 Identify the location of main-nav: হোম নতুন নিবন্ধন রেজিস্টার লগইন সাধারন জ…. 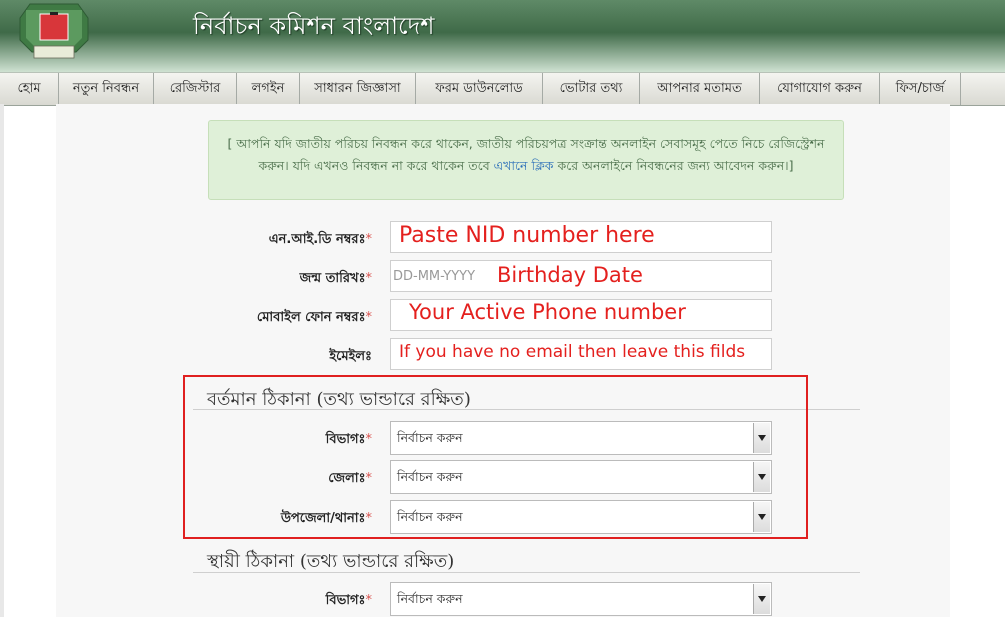
(502, 89).